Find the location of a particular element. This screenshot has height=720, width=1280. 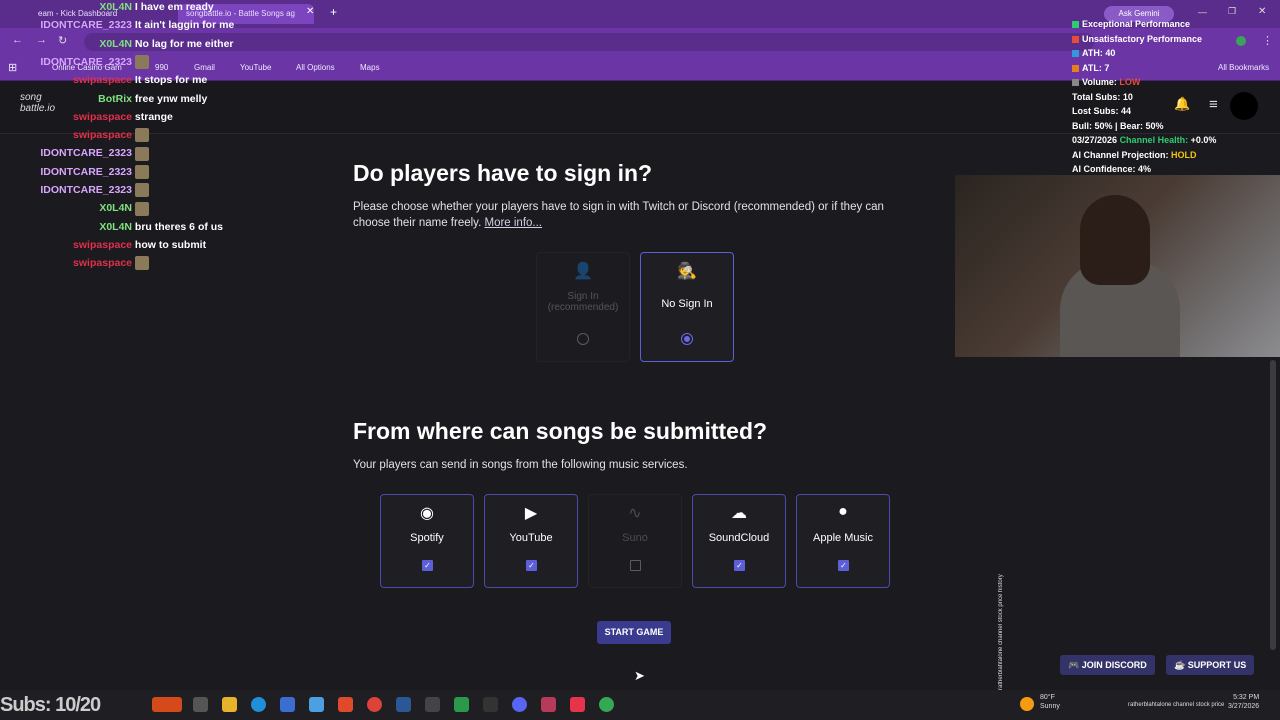

stat-volume: Volume: LOW is located at coordinates (1144, 82).